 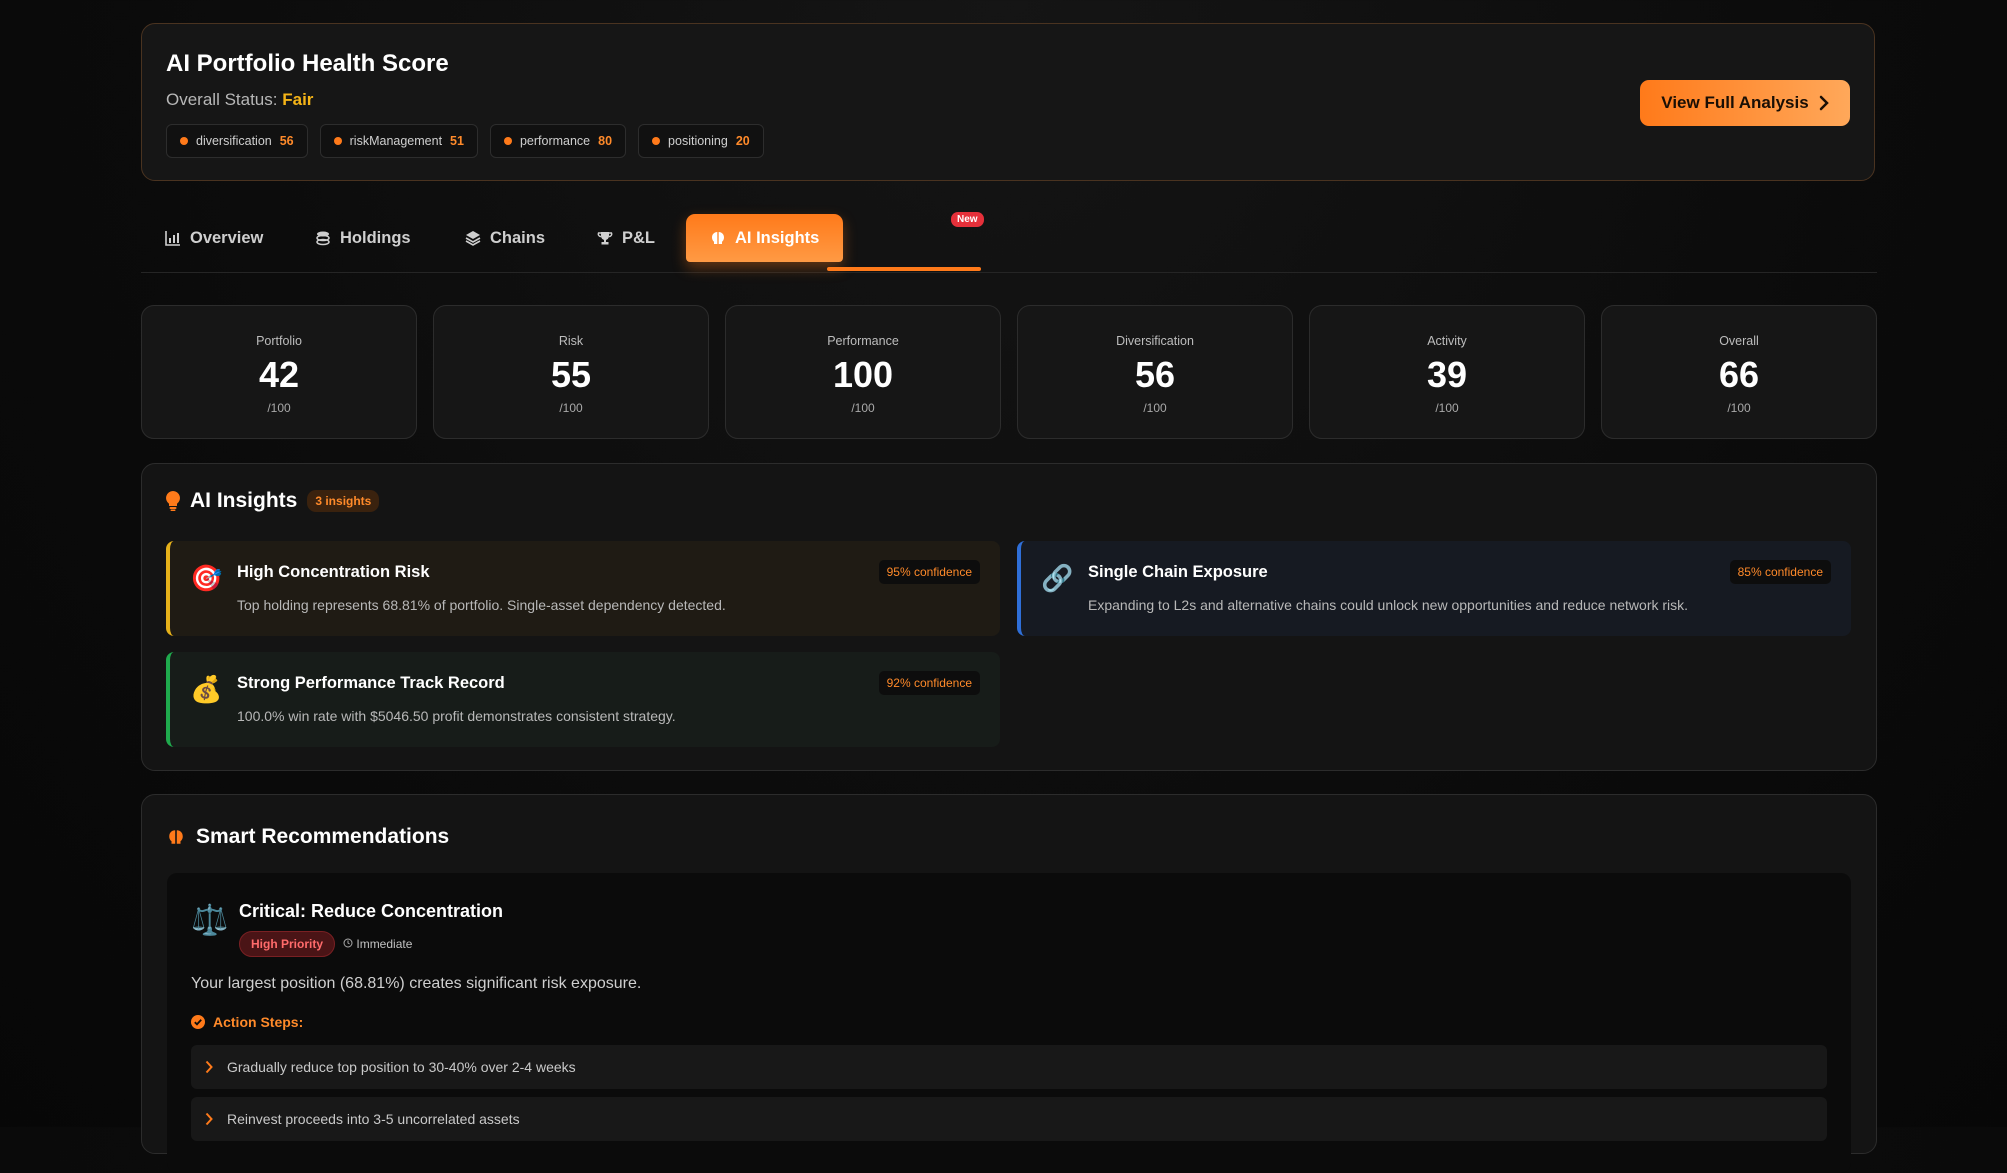 What do you see at coordinates (333, 572) in the screenshot?
I see `insight-title: High Concentration Risk` at bounding box center [333, 572].